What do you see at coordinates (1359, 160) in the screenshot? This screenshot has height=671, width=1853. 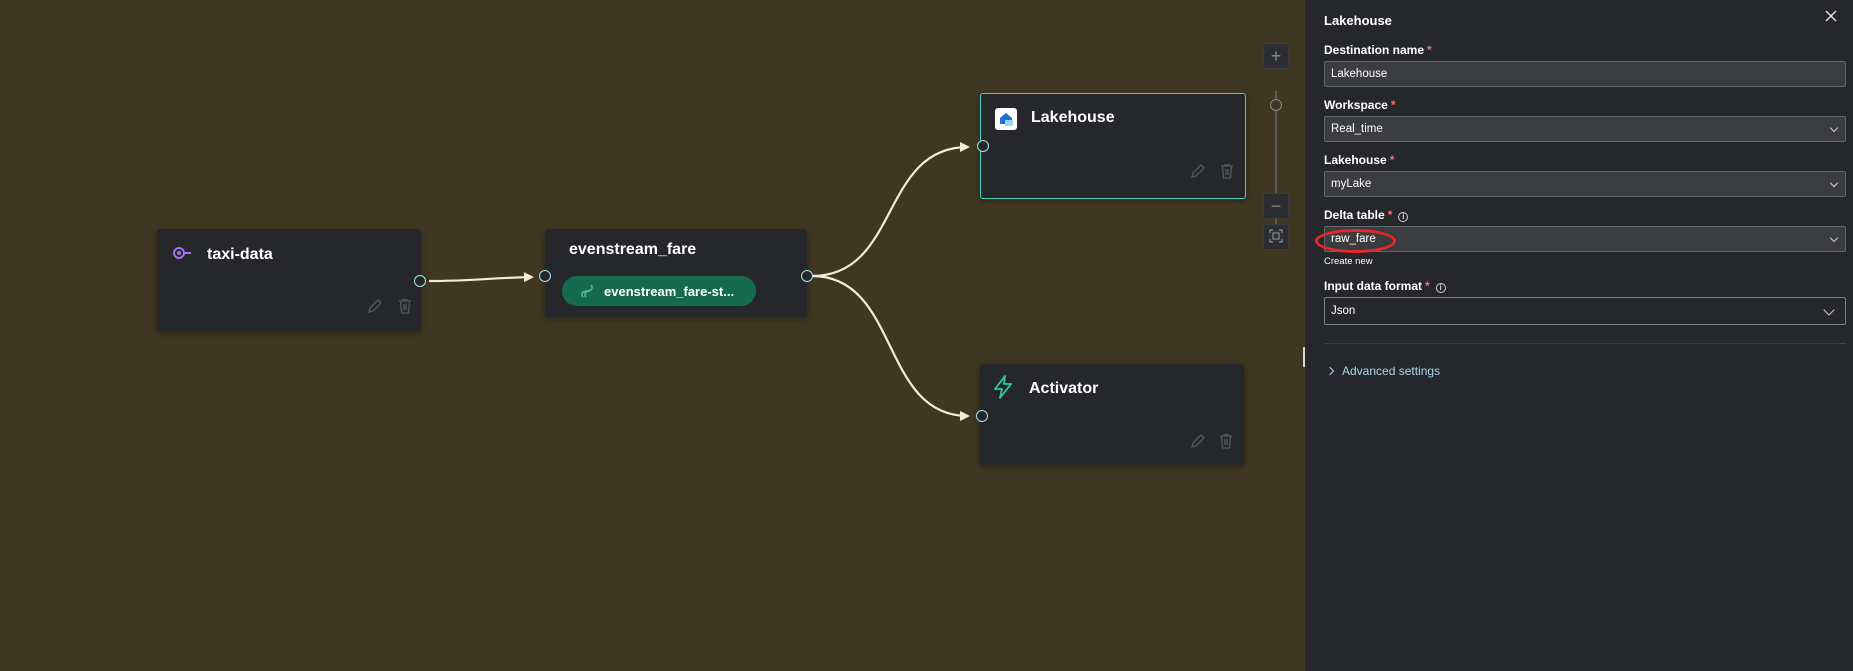 I see `lakehouse-label: Lakehouse *` at bounding box center [1359, 160].